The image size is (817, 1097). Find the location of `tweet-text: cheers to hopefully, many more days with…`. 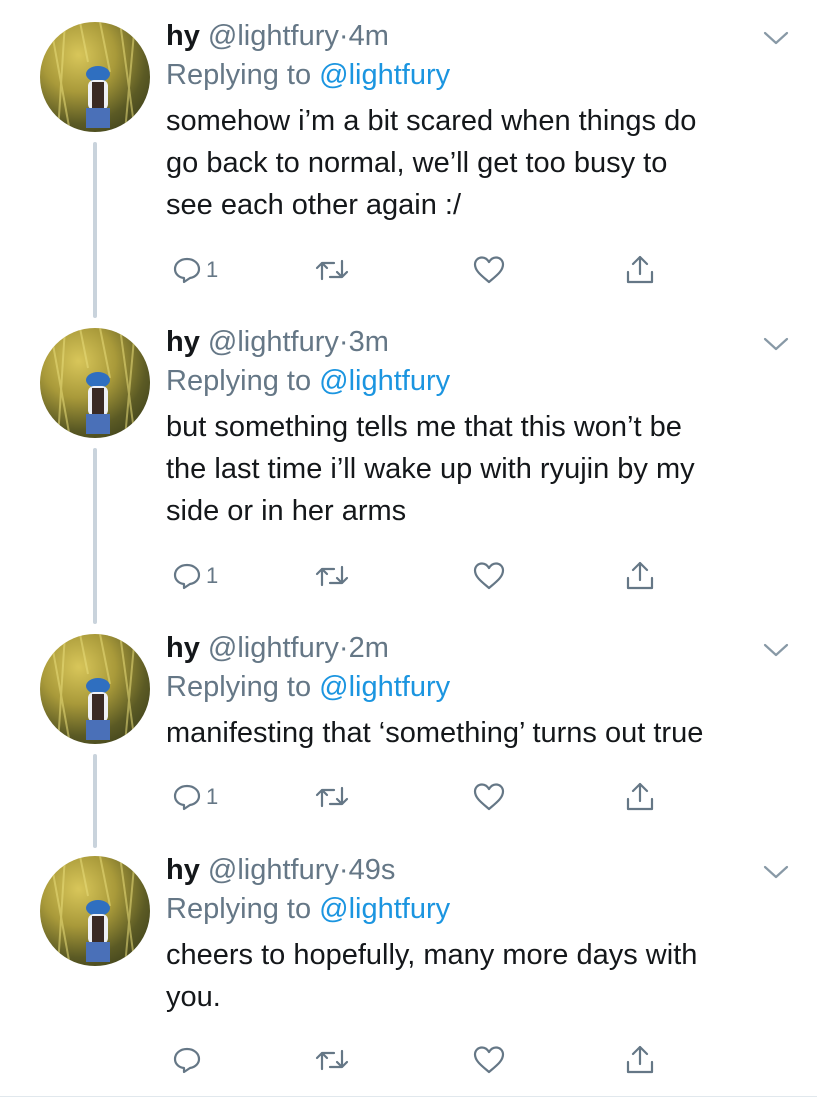

tweet-text: cheers to hopefully, many more days with… is located at coordinates (432, 976).